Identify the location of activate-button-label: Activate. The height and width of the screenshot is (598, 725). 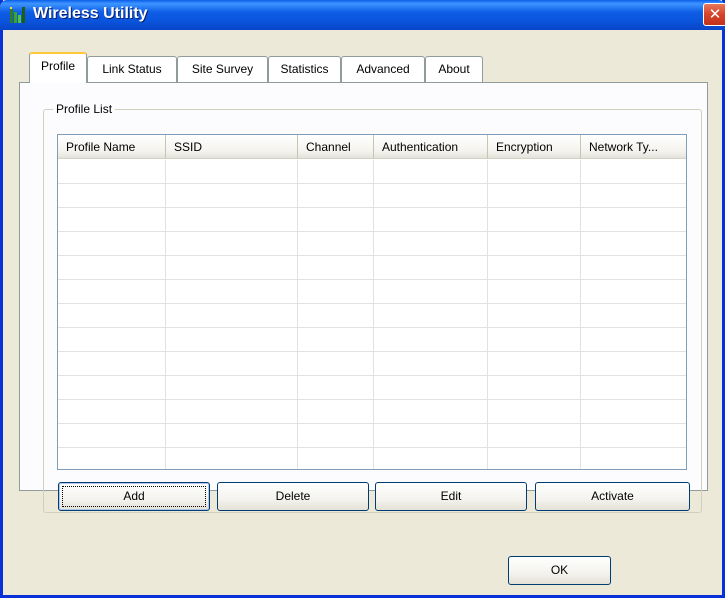
(612, 496).